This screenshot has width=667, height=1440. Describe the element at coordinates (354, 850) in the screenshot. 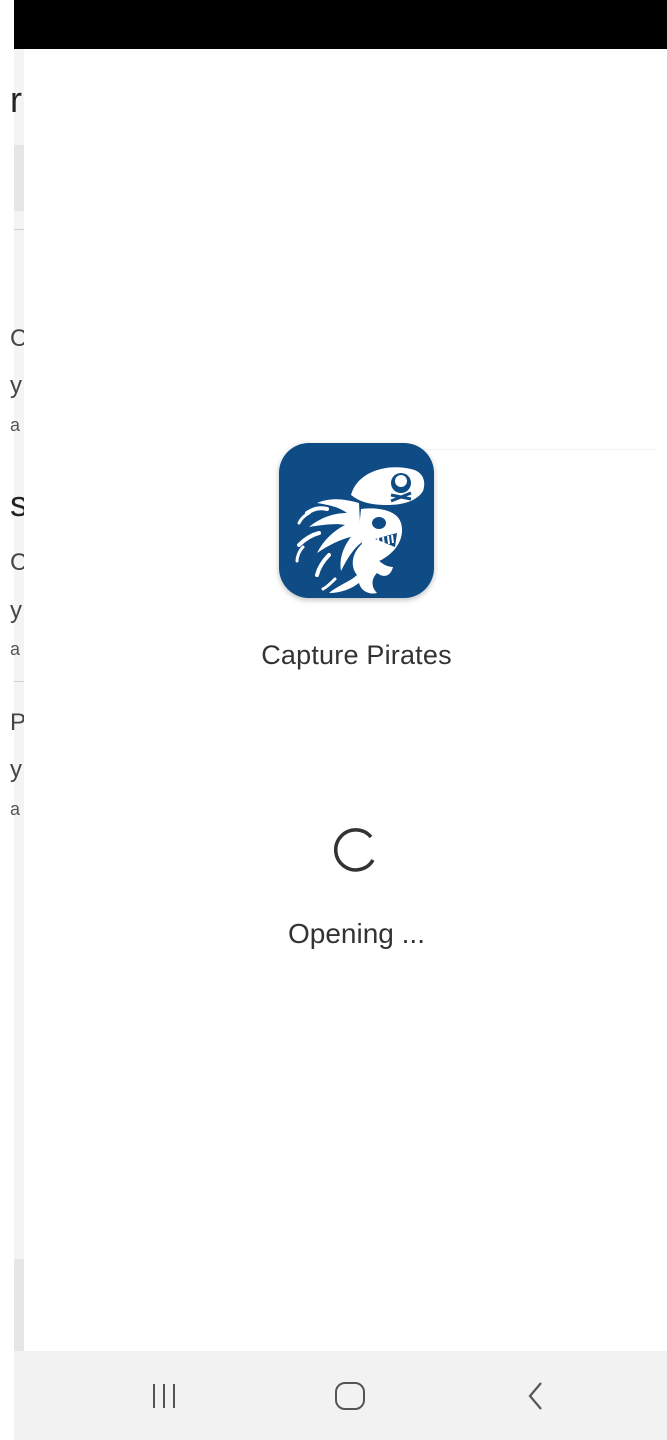

I see `loading-spinner-icon` at that location.